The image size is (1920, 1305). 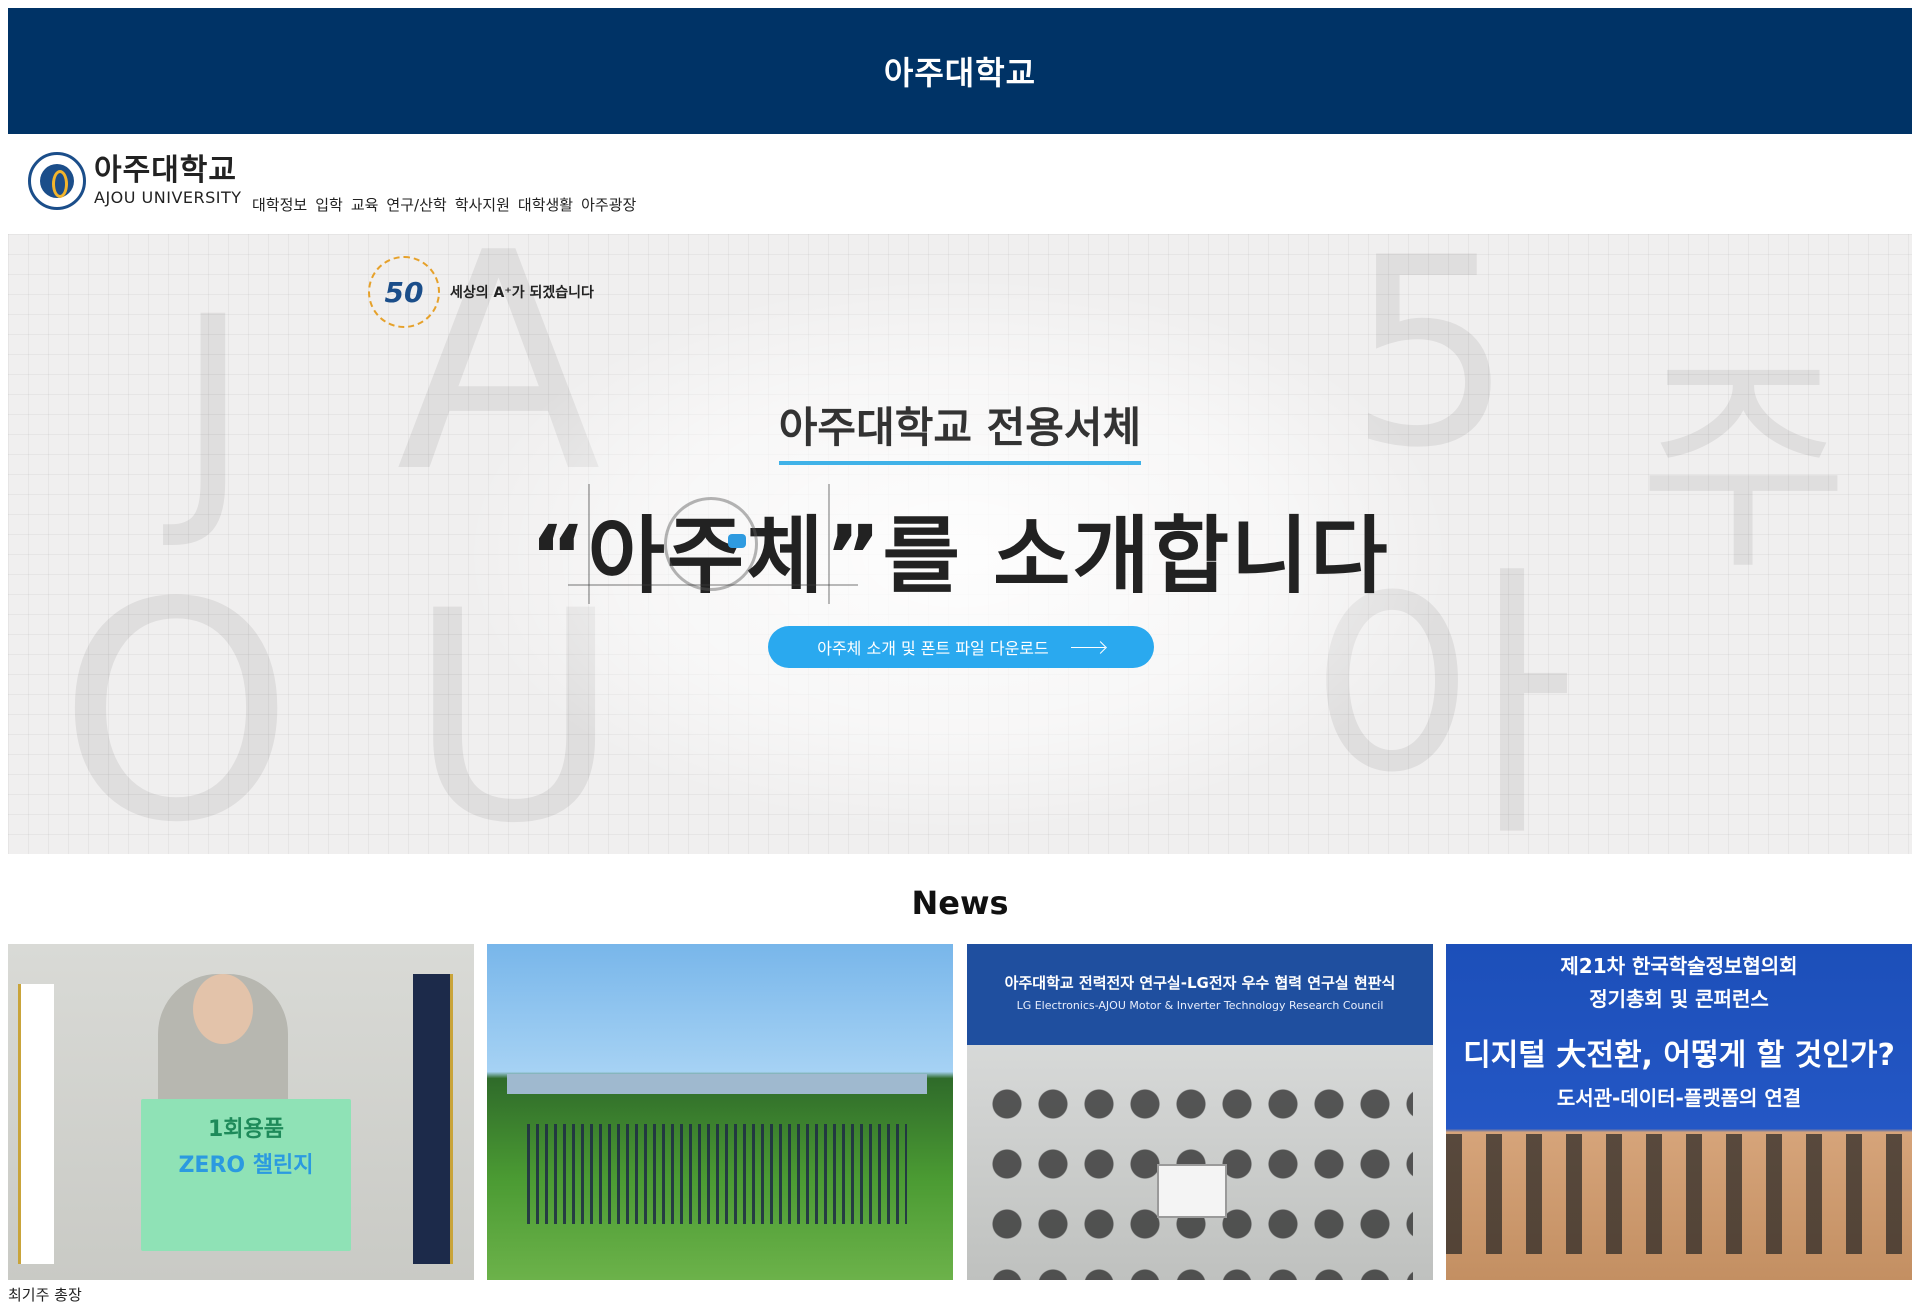 I want to click on anniversary-badge: 50 세상의 A⁺가 되겠습니다, so click(x=481, y=292).